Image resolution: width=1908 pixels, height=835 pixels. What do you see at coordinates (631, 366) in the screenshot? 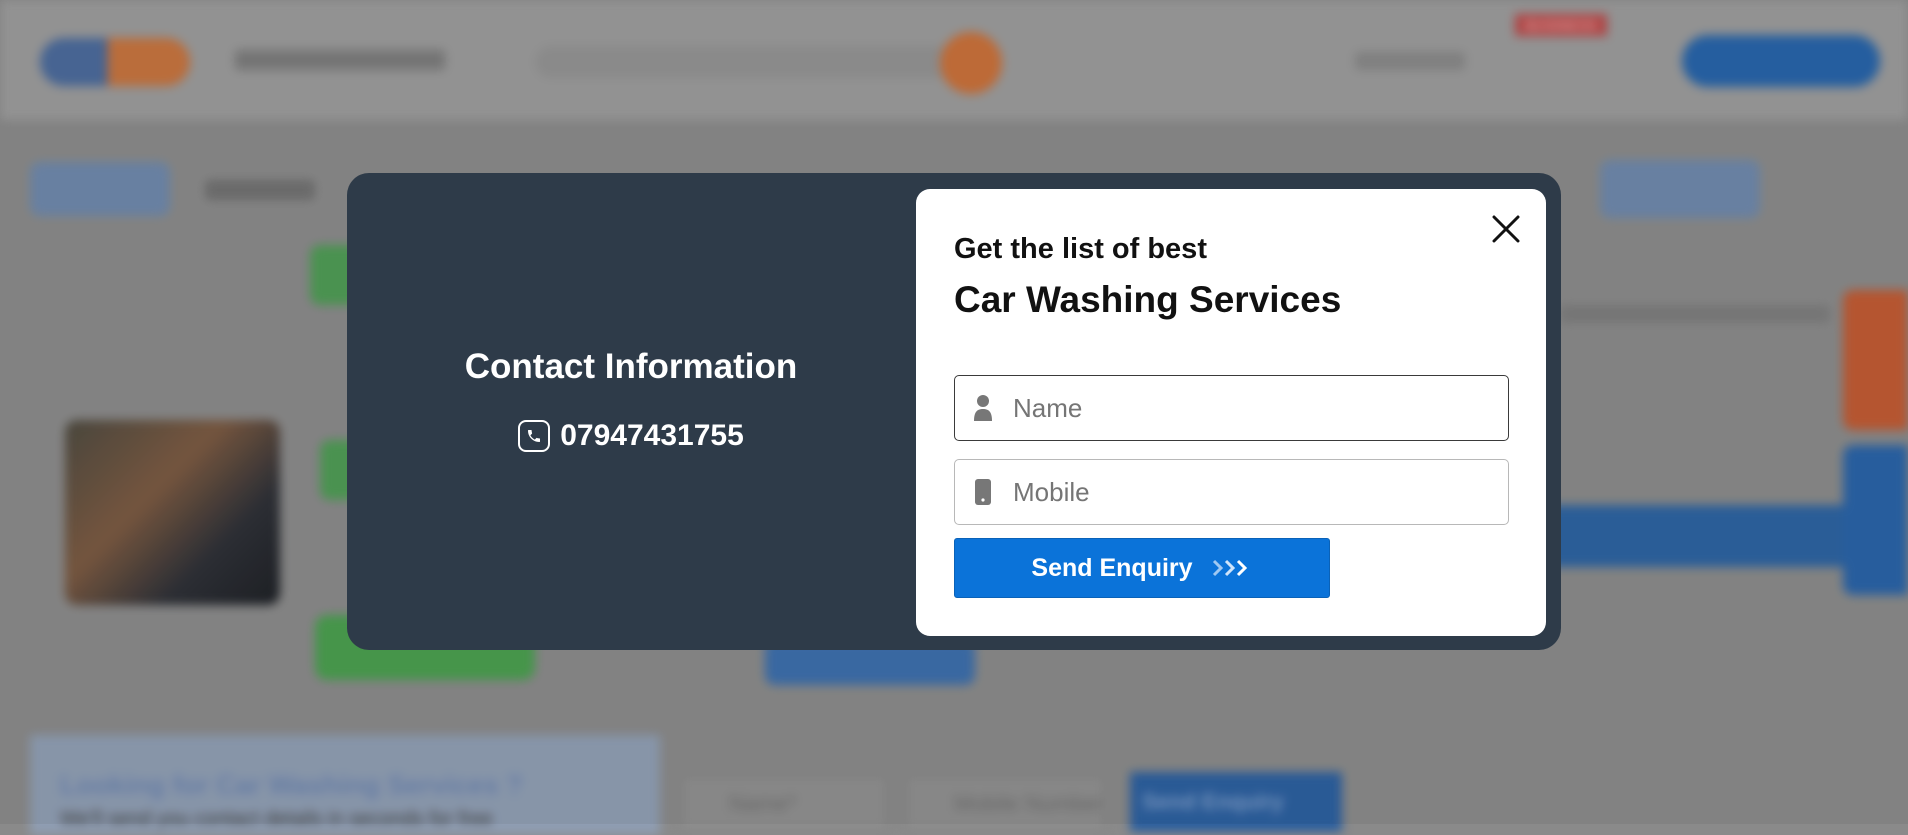
I see `contact-title: Contact Information` at bounding box center [631, 366].